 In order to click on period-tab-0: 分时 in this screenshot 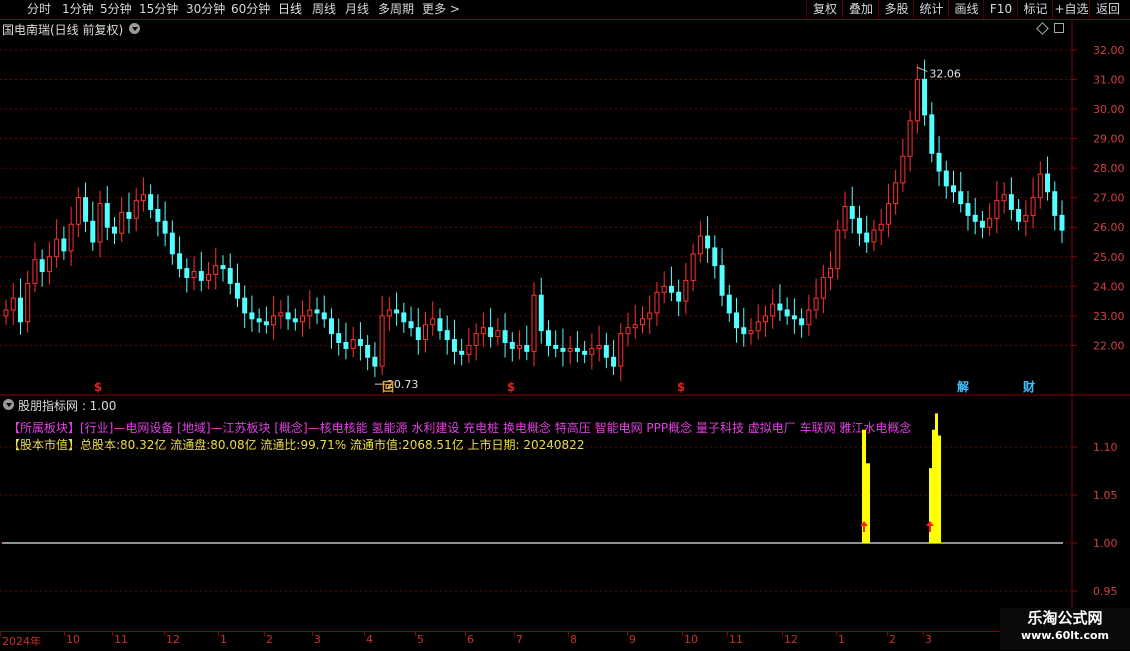, I will do `click(39, 9)`.